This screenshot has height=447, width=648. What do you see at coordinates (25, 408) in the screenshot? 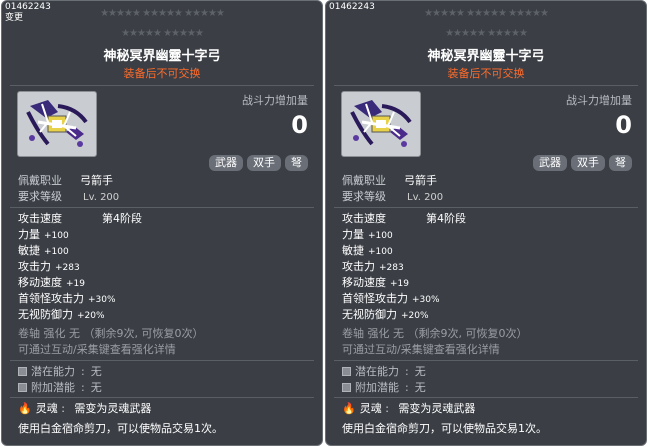
I see `soul-flame-icon: 🔥` at bounding box center [25, 408].